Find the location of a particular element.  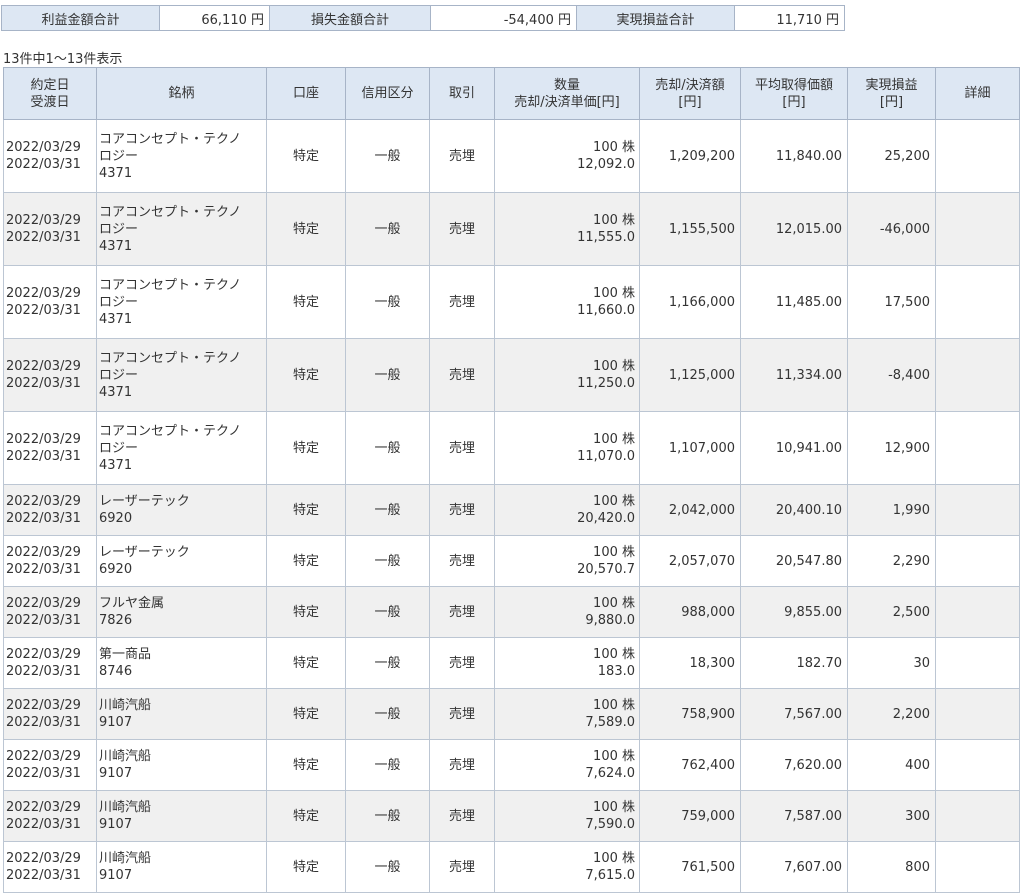

avg-cost-cell: 12,015.00 is located at coordinates (794, 229).